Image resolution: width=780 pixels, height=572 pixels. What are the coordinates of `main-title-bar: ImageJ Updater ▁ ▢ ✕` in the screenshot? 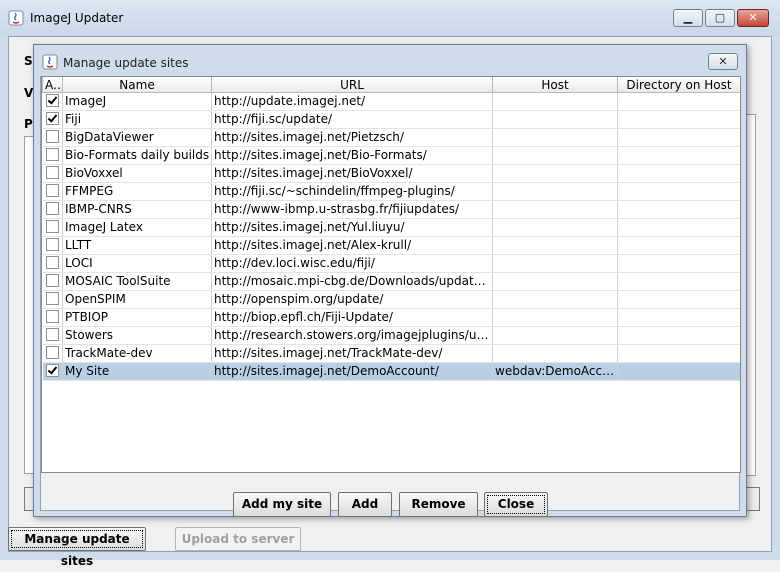 It's located at (390, 18).